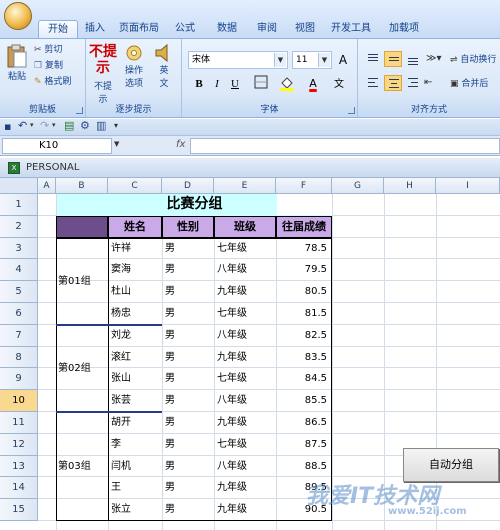 This screenshot has width=500, height=530. Describe the element at coordinates (393, 83) in the screenshot. I see `align-center-button` at that location.